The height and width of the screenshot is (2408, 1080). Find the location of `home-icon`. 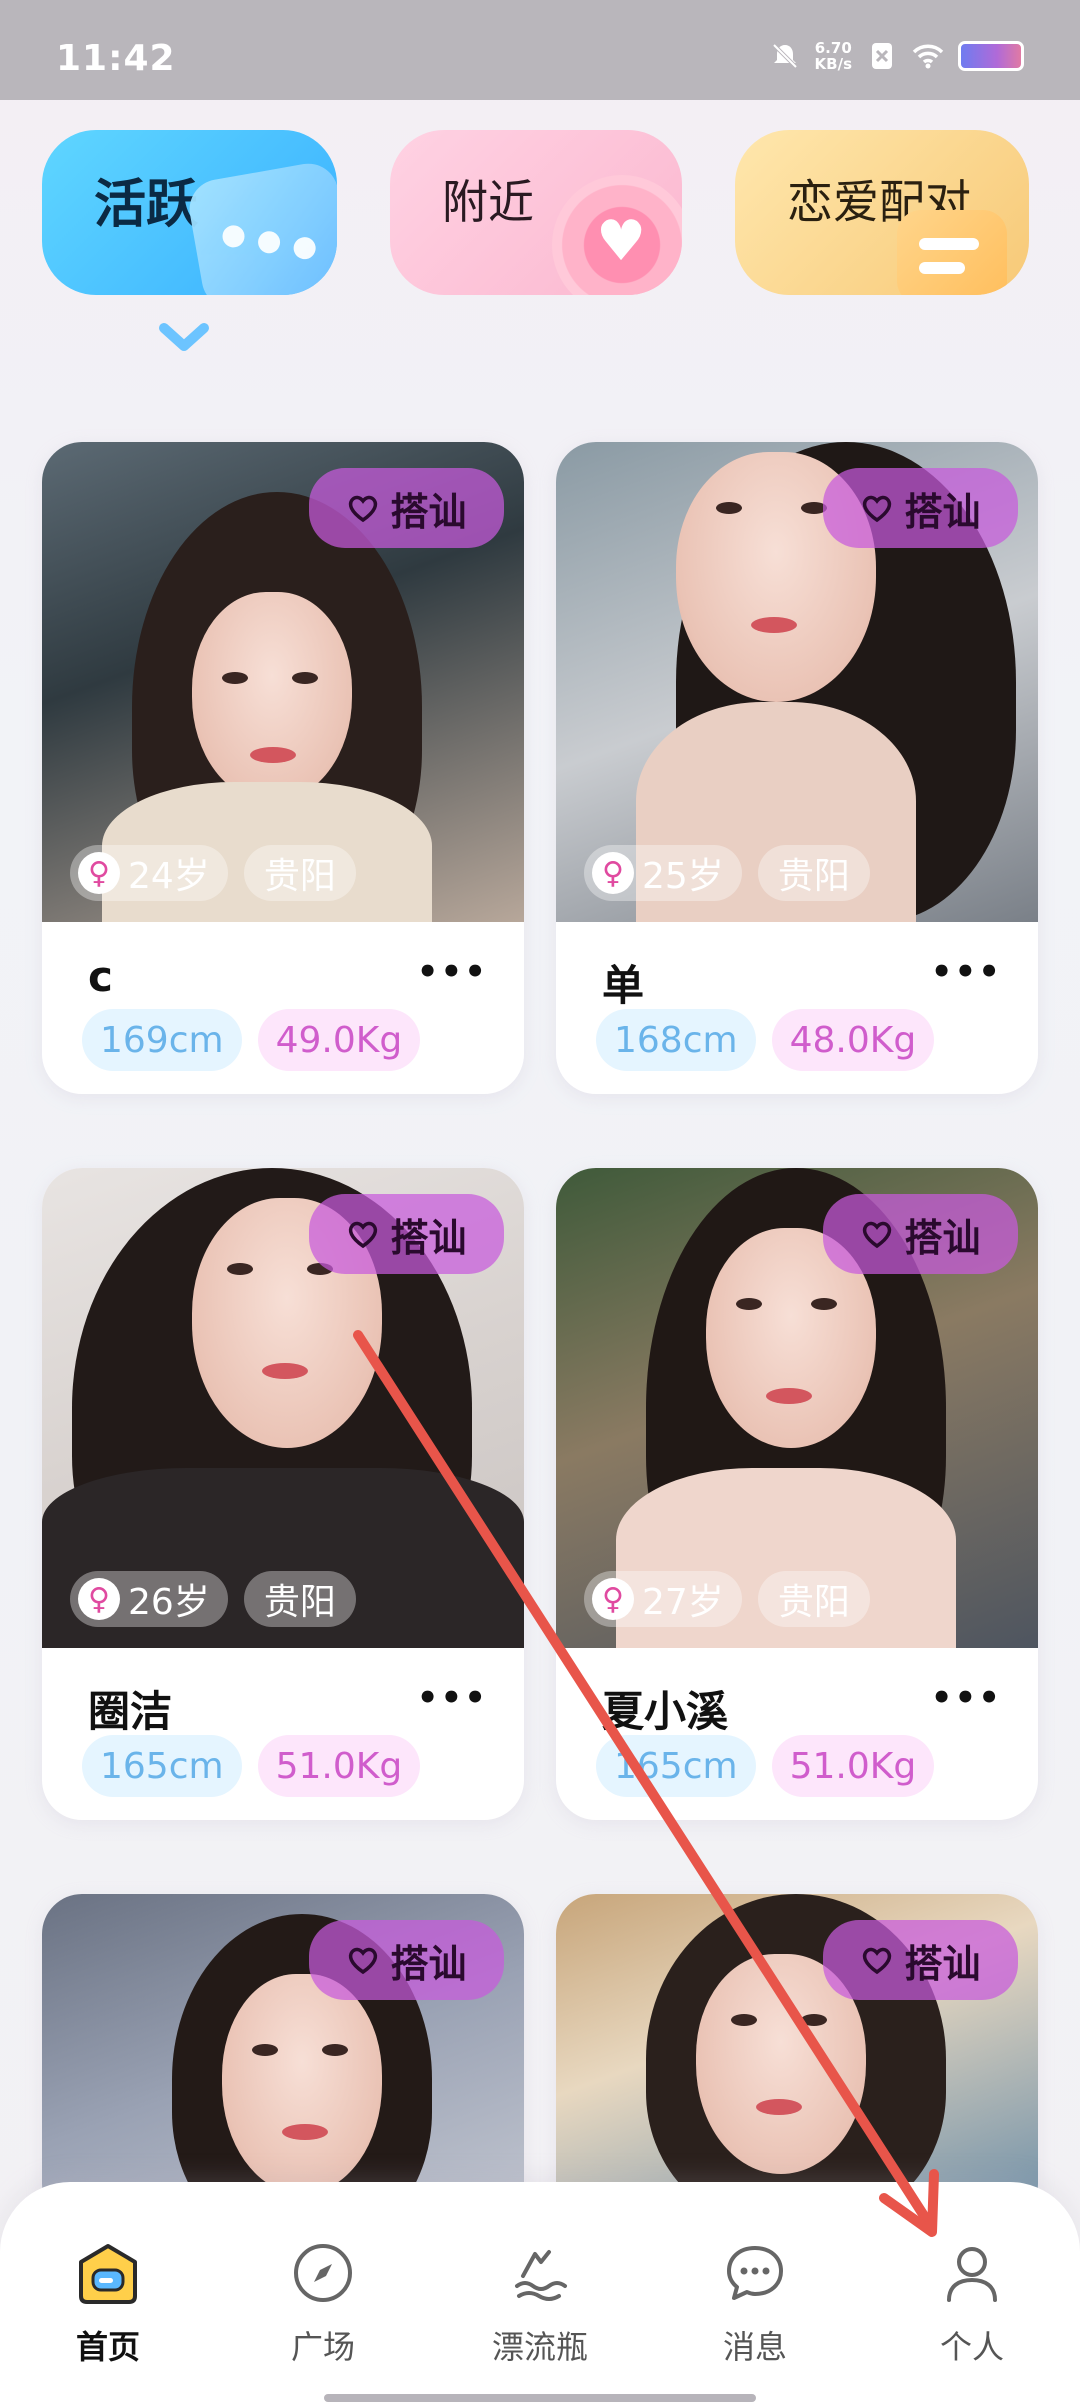

home-icon is located at coordinates (108, 2274).